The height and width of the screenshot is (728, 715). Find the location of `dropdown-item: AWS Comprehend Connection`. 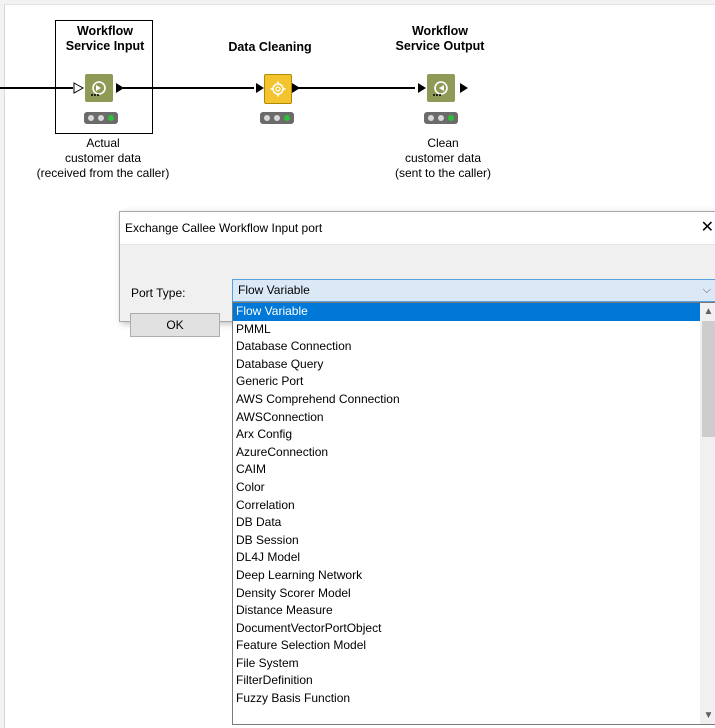

dropdown-item: AWS Comprehend Connection is located at coordinates (466, 400).